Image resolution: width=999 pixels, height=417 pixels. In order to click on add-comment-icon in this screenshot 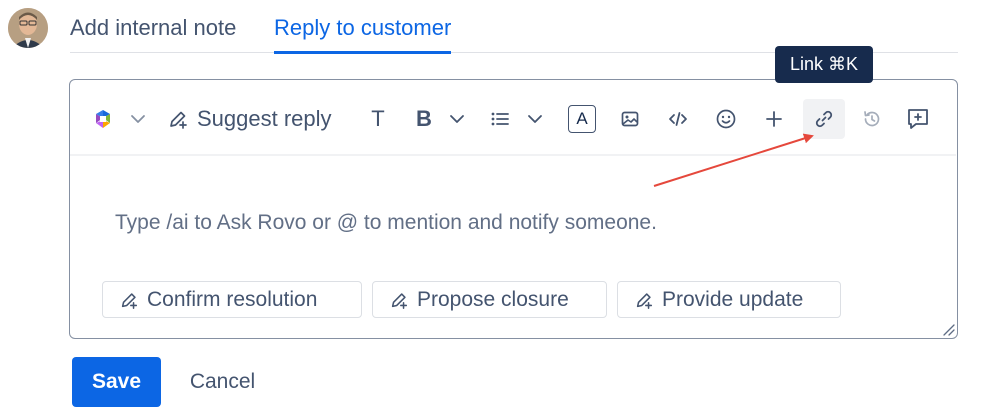, I will do `click(918, 119)`.